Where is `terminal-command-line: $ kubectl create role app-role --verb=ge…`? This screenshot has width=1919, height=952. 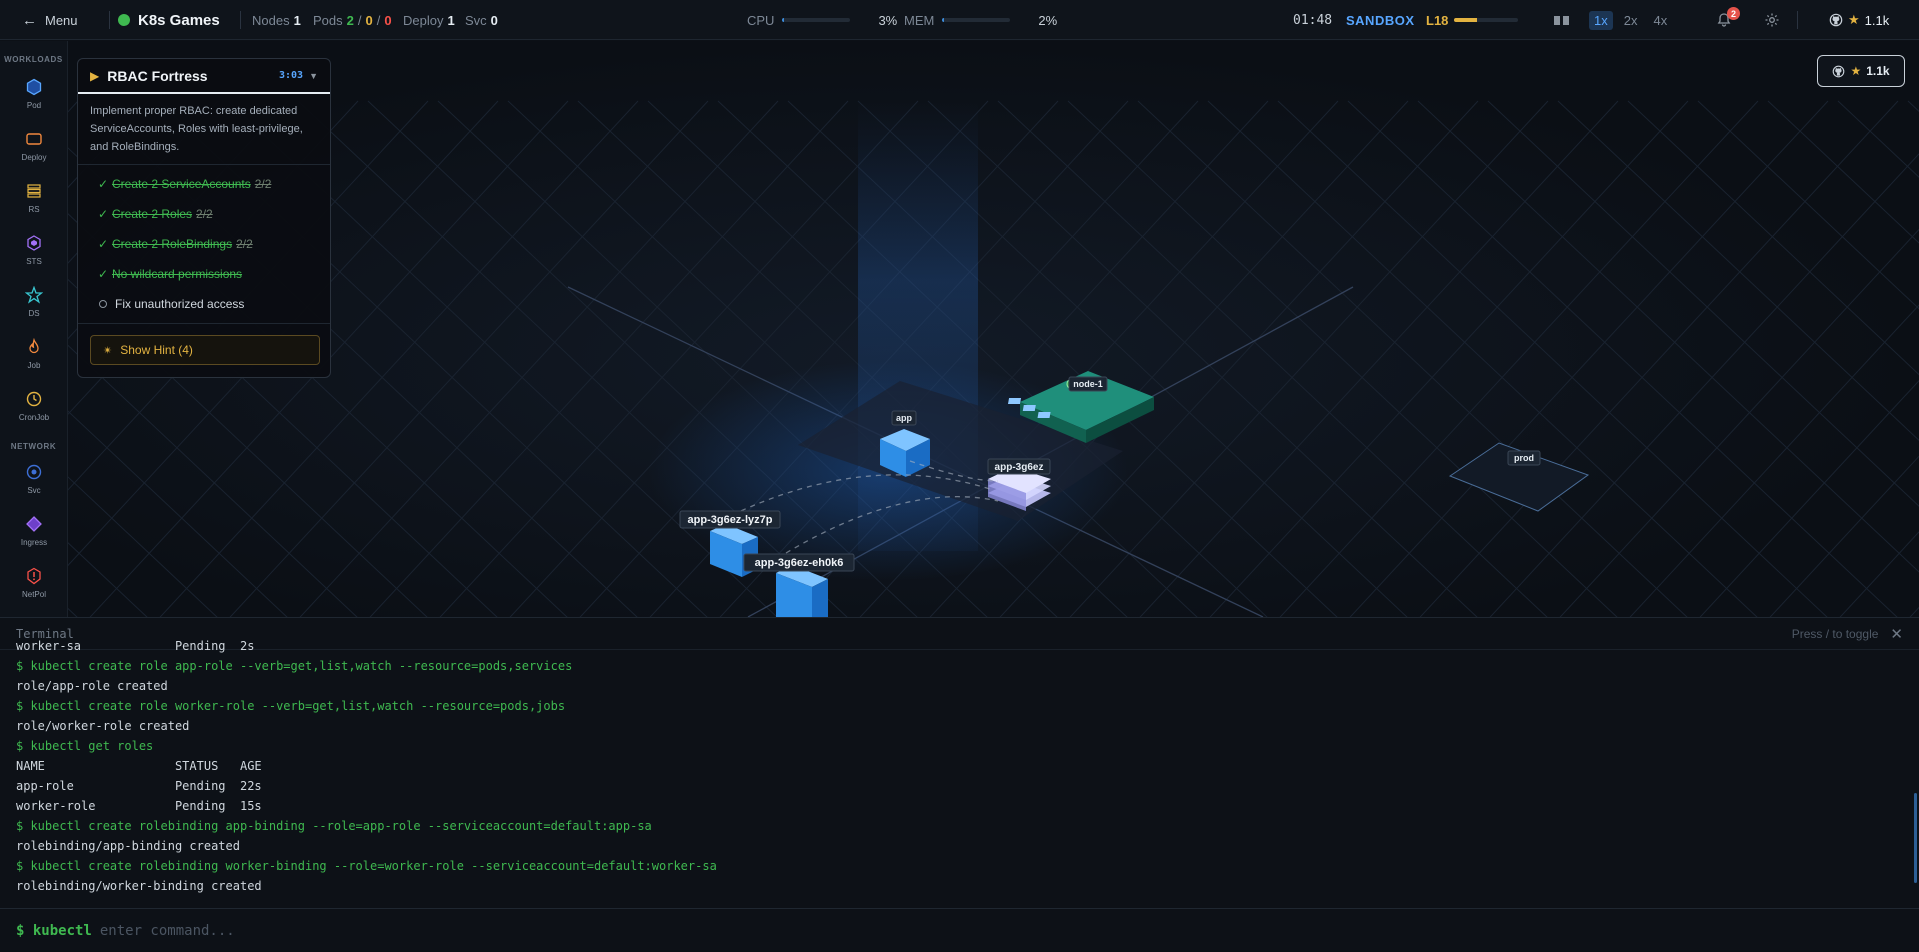 terminal-command-line: $ kubectl create role app-role --verb=ge… is located at coordinates (294, 666).